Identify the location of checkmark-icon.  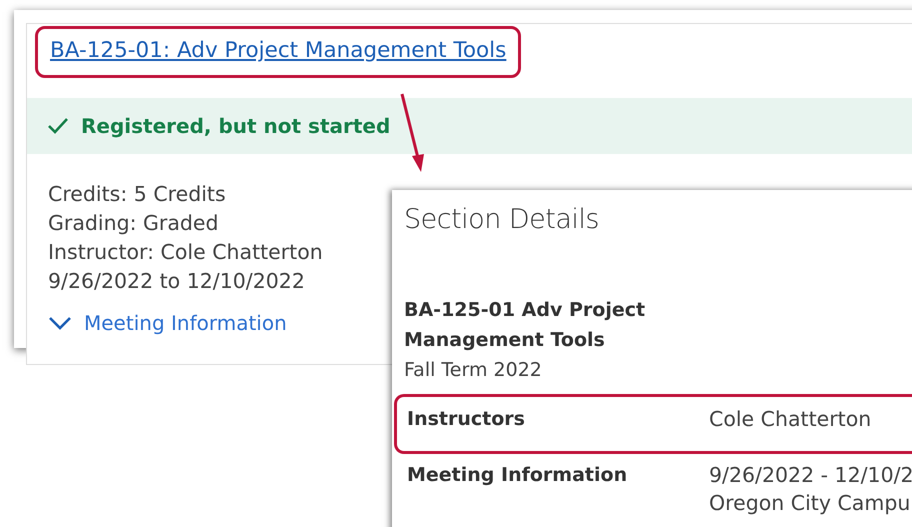
(58, 126).